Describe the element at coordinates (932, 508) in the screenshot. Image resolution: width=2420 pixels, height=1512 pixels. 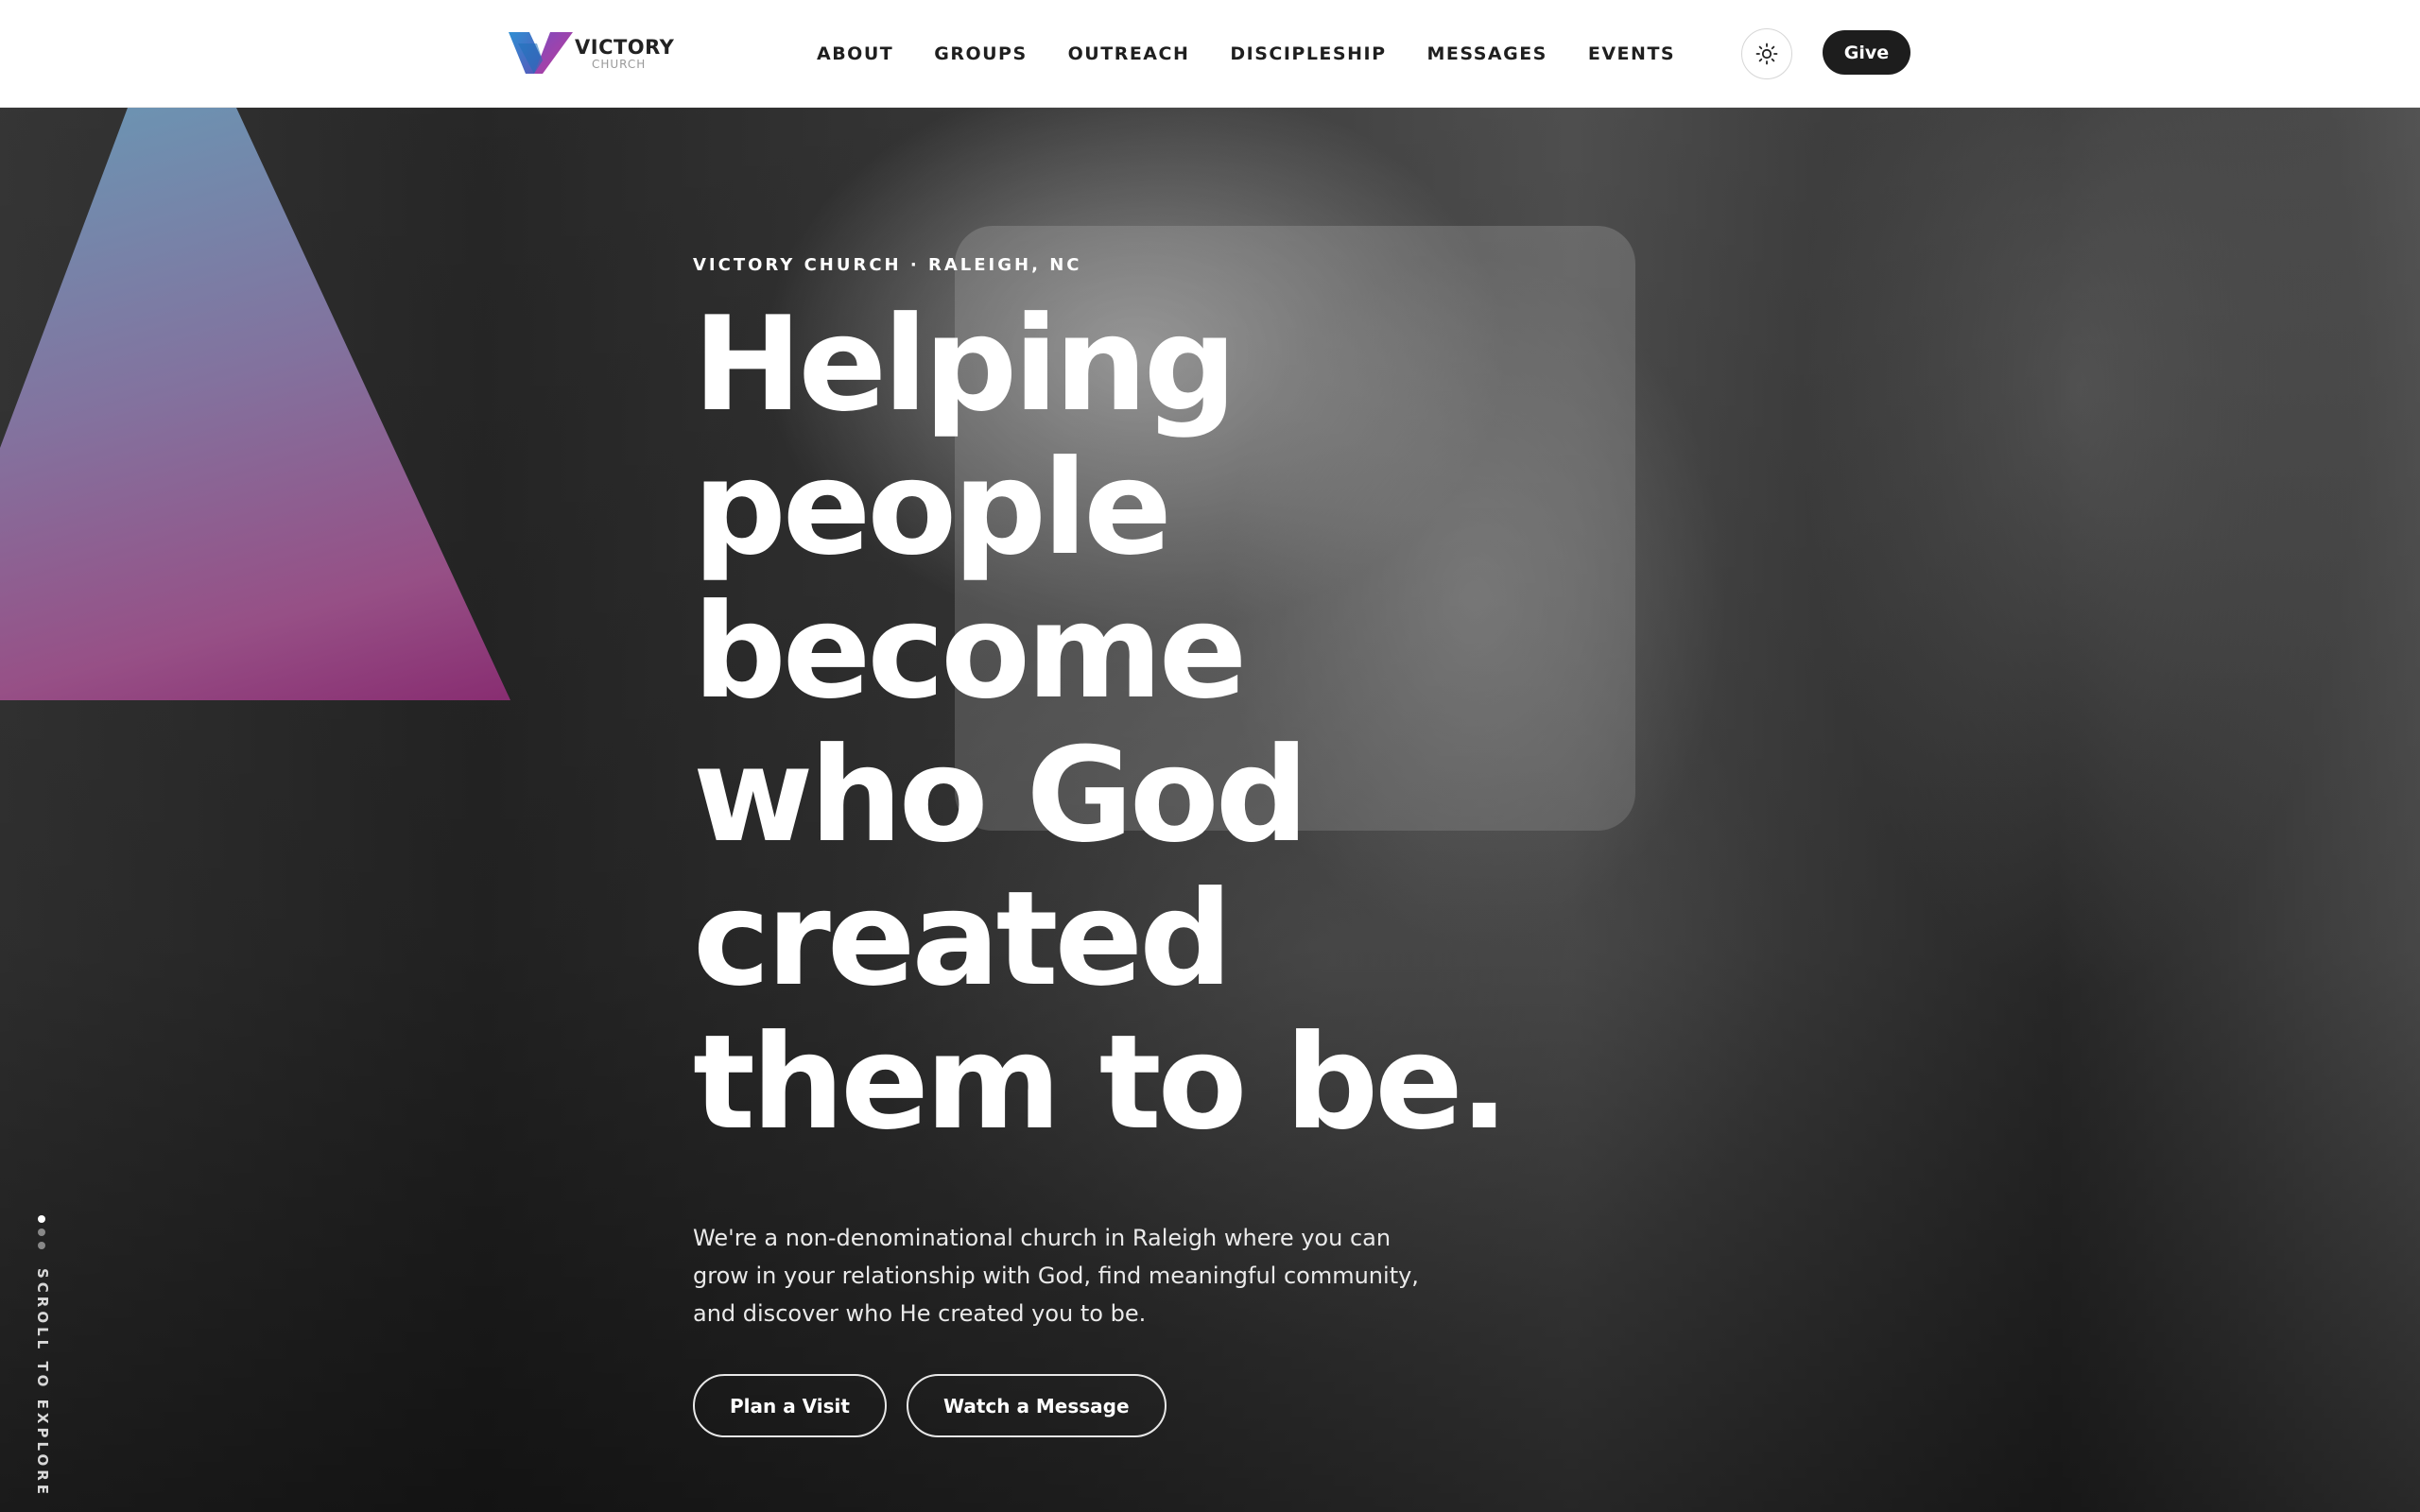
I see `headline-line: people` at that location.